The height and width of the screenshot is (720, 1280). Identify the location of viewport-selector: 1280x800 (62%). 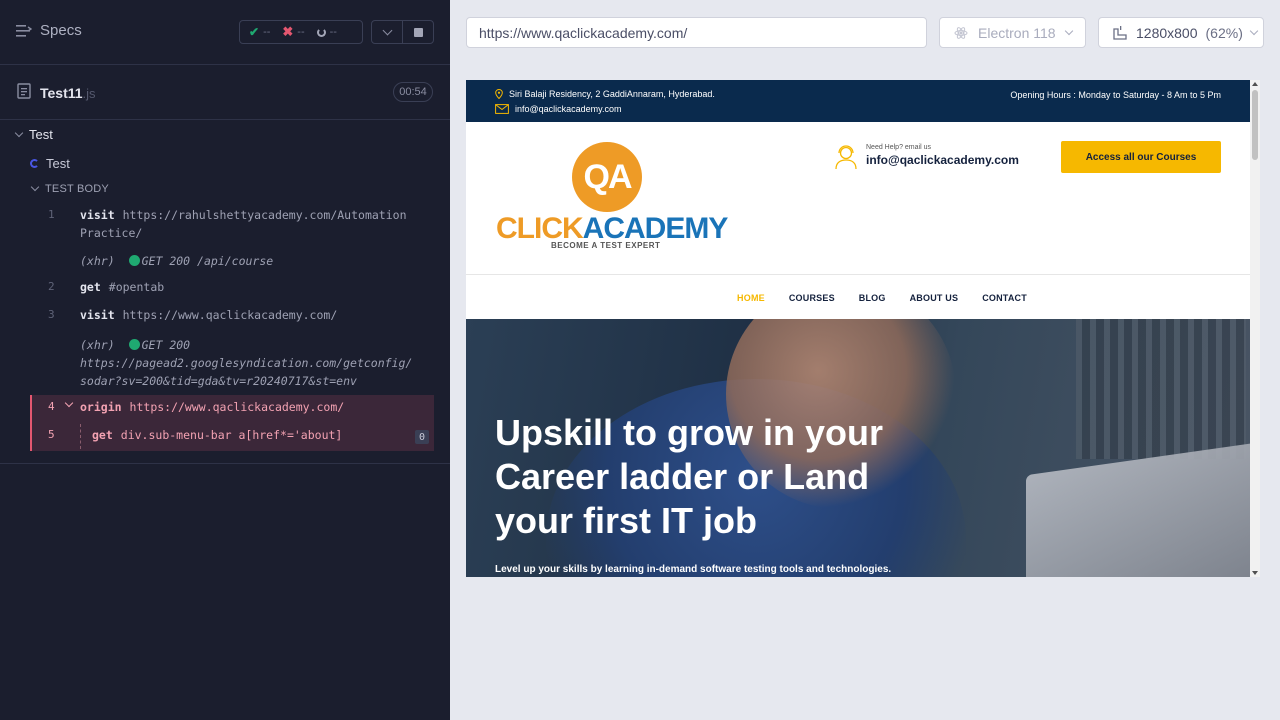
(1181, 32).